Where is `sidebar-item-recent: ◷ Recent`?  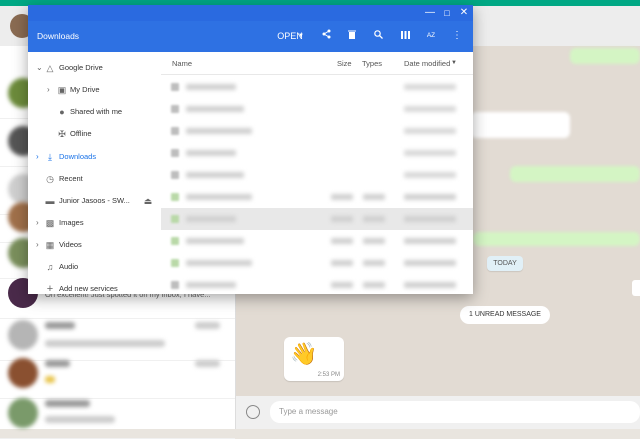 sidebar-item-recent: ◷ Recent is located at coordinates (94, 179).